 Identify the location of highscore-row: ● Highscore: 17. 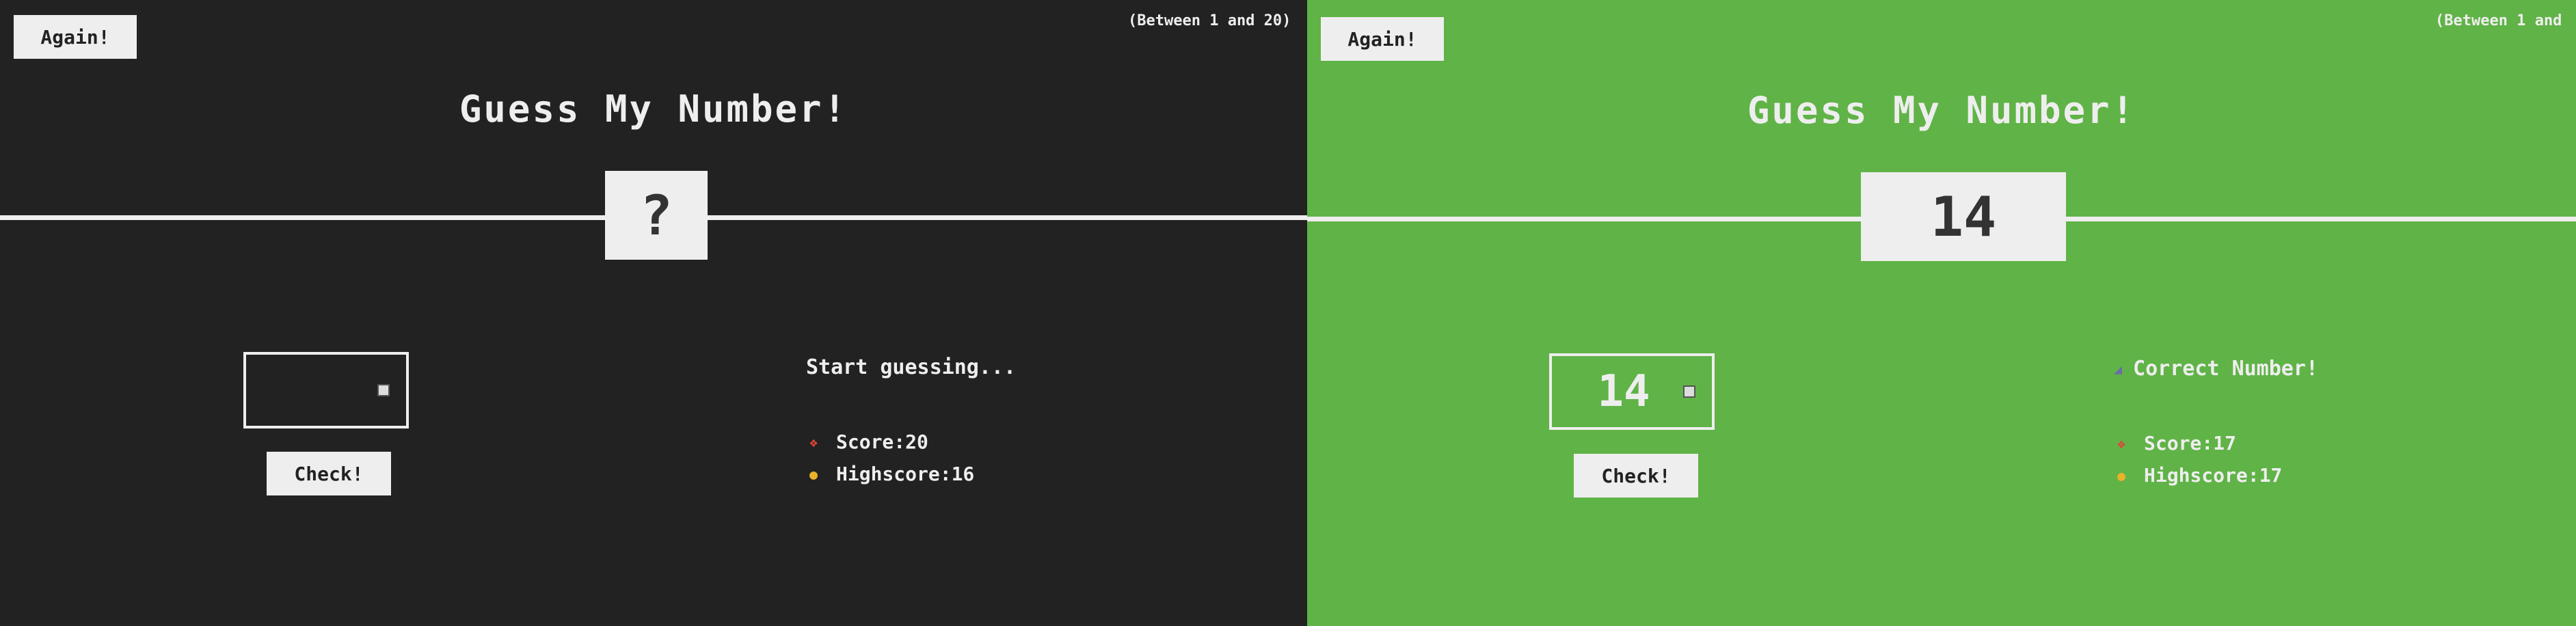
(2198, 475).